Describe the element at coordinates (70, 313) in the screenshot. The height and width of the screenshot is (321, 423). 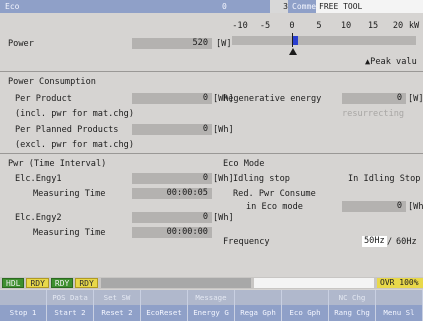
I see `start-button: Start 2` at that location.